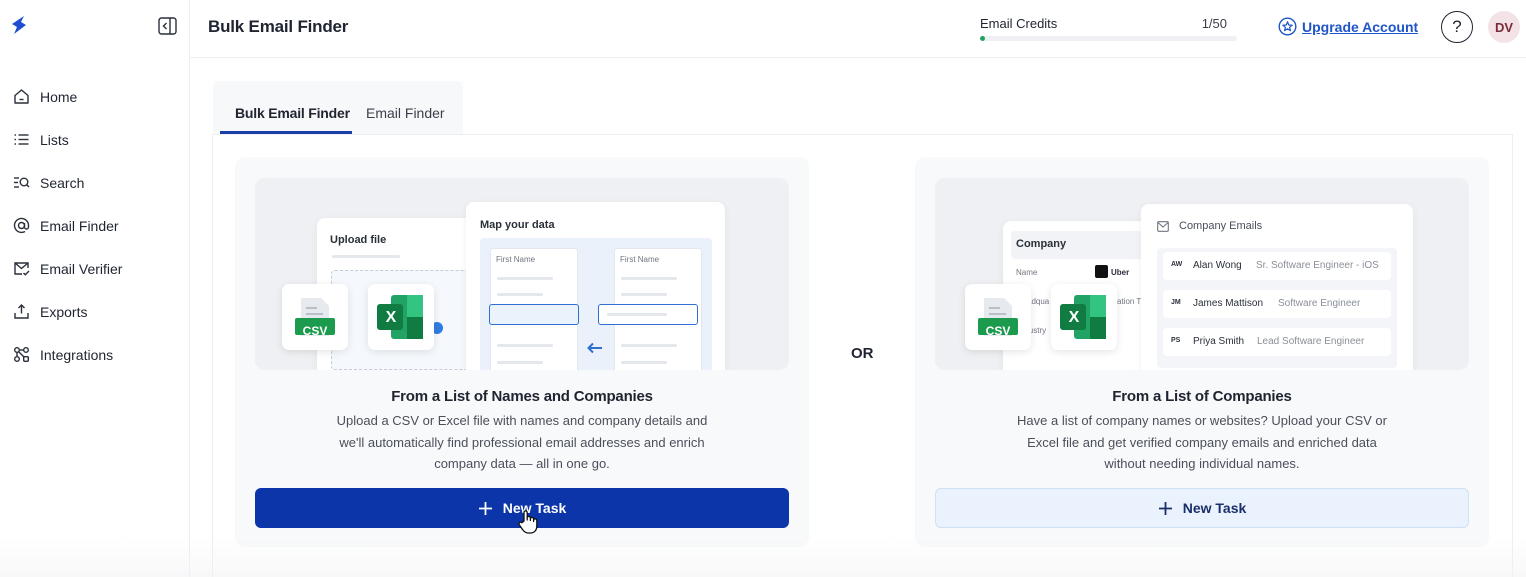  I want to click on sidebar-collapse-icon, so click(167, 26).